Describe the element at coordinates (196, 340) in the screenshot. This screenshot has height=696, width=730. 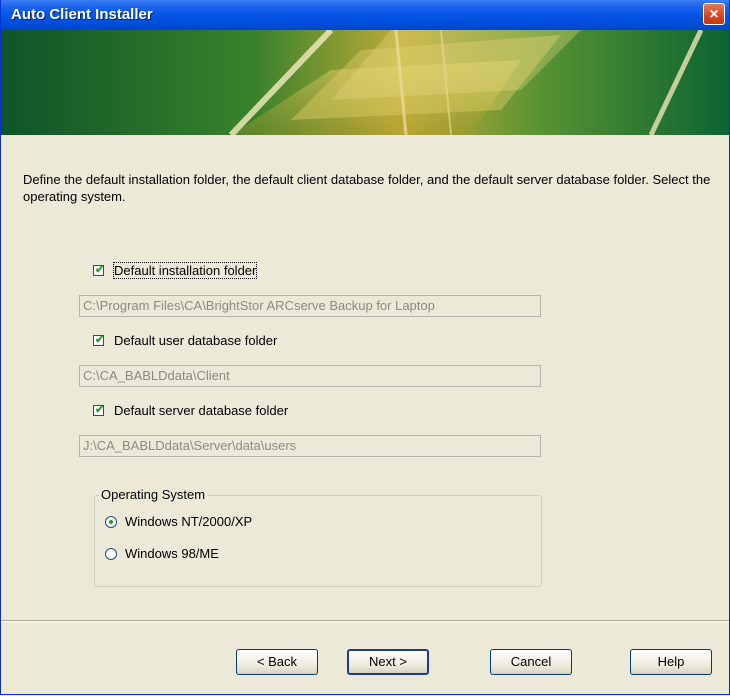
I see `user-db-folder-label: Default user database folder` at that location.